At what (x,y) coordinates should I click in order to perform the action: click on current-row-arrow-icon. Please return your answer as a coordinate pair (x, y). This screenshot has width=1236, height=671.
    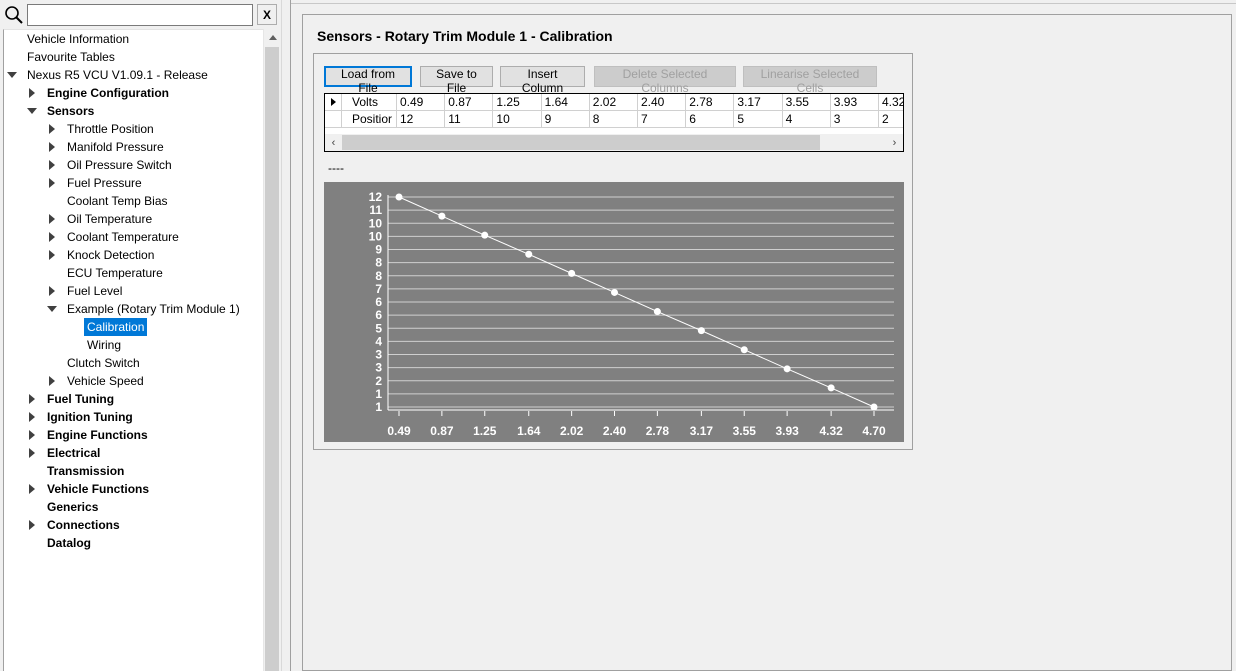
    Looking at the image, I should click on (333, 102).